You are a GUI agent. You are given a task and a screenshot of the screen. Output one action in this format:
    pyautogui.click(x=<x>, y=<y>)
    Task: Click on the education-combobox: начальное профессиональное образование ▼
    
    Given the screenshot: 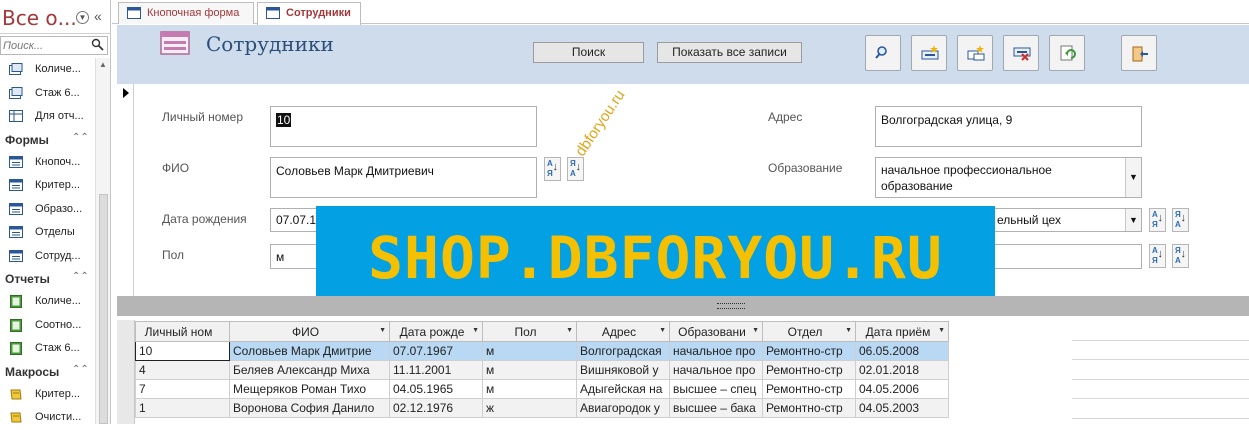 What is the action you would take?
    pyautogui.click(x=1008, y=177)
    